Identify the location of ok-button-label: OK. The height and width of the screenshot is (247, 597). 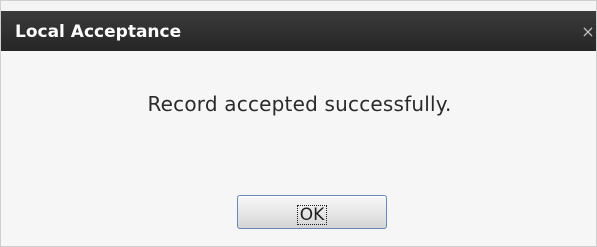
(312, 215).